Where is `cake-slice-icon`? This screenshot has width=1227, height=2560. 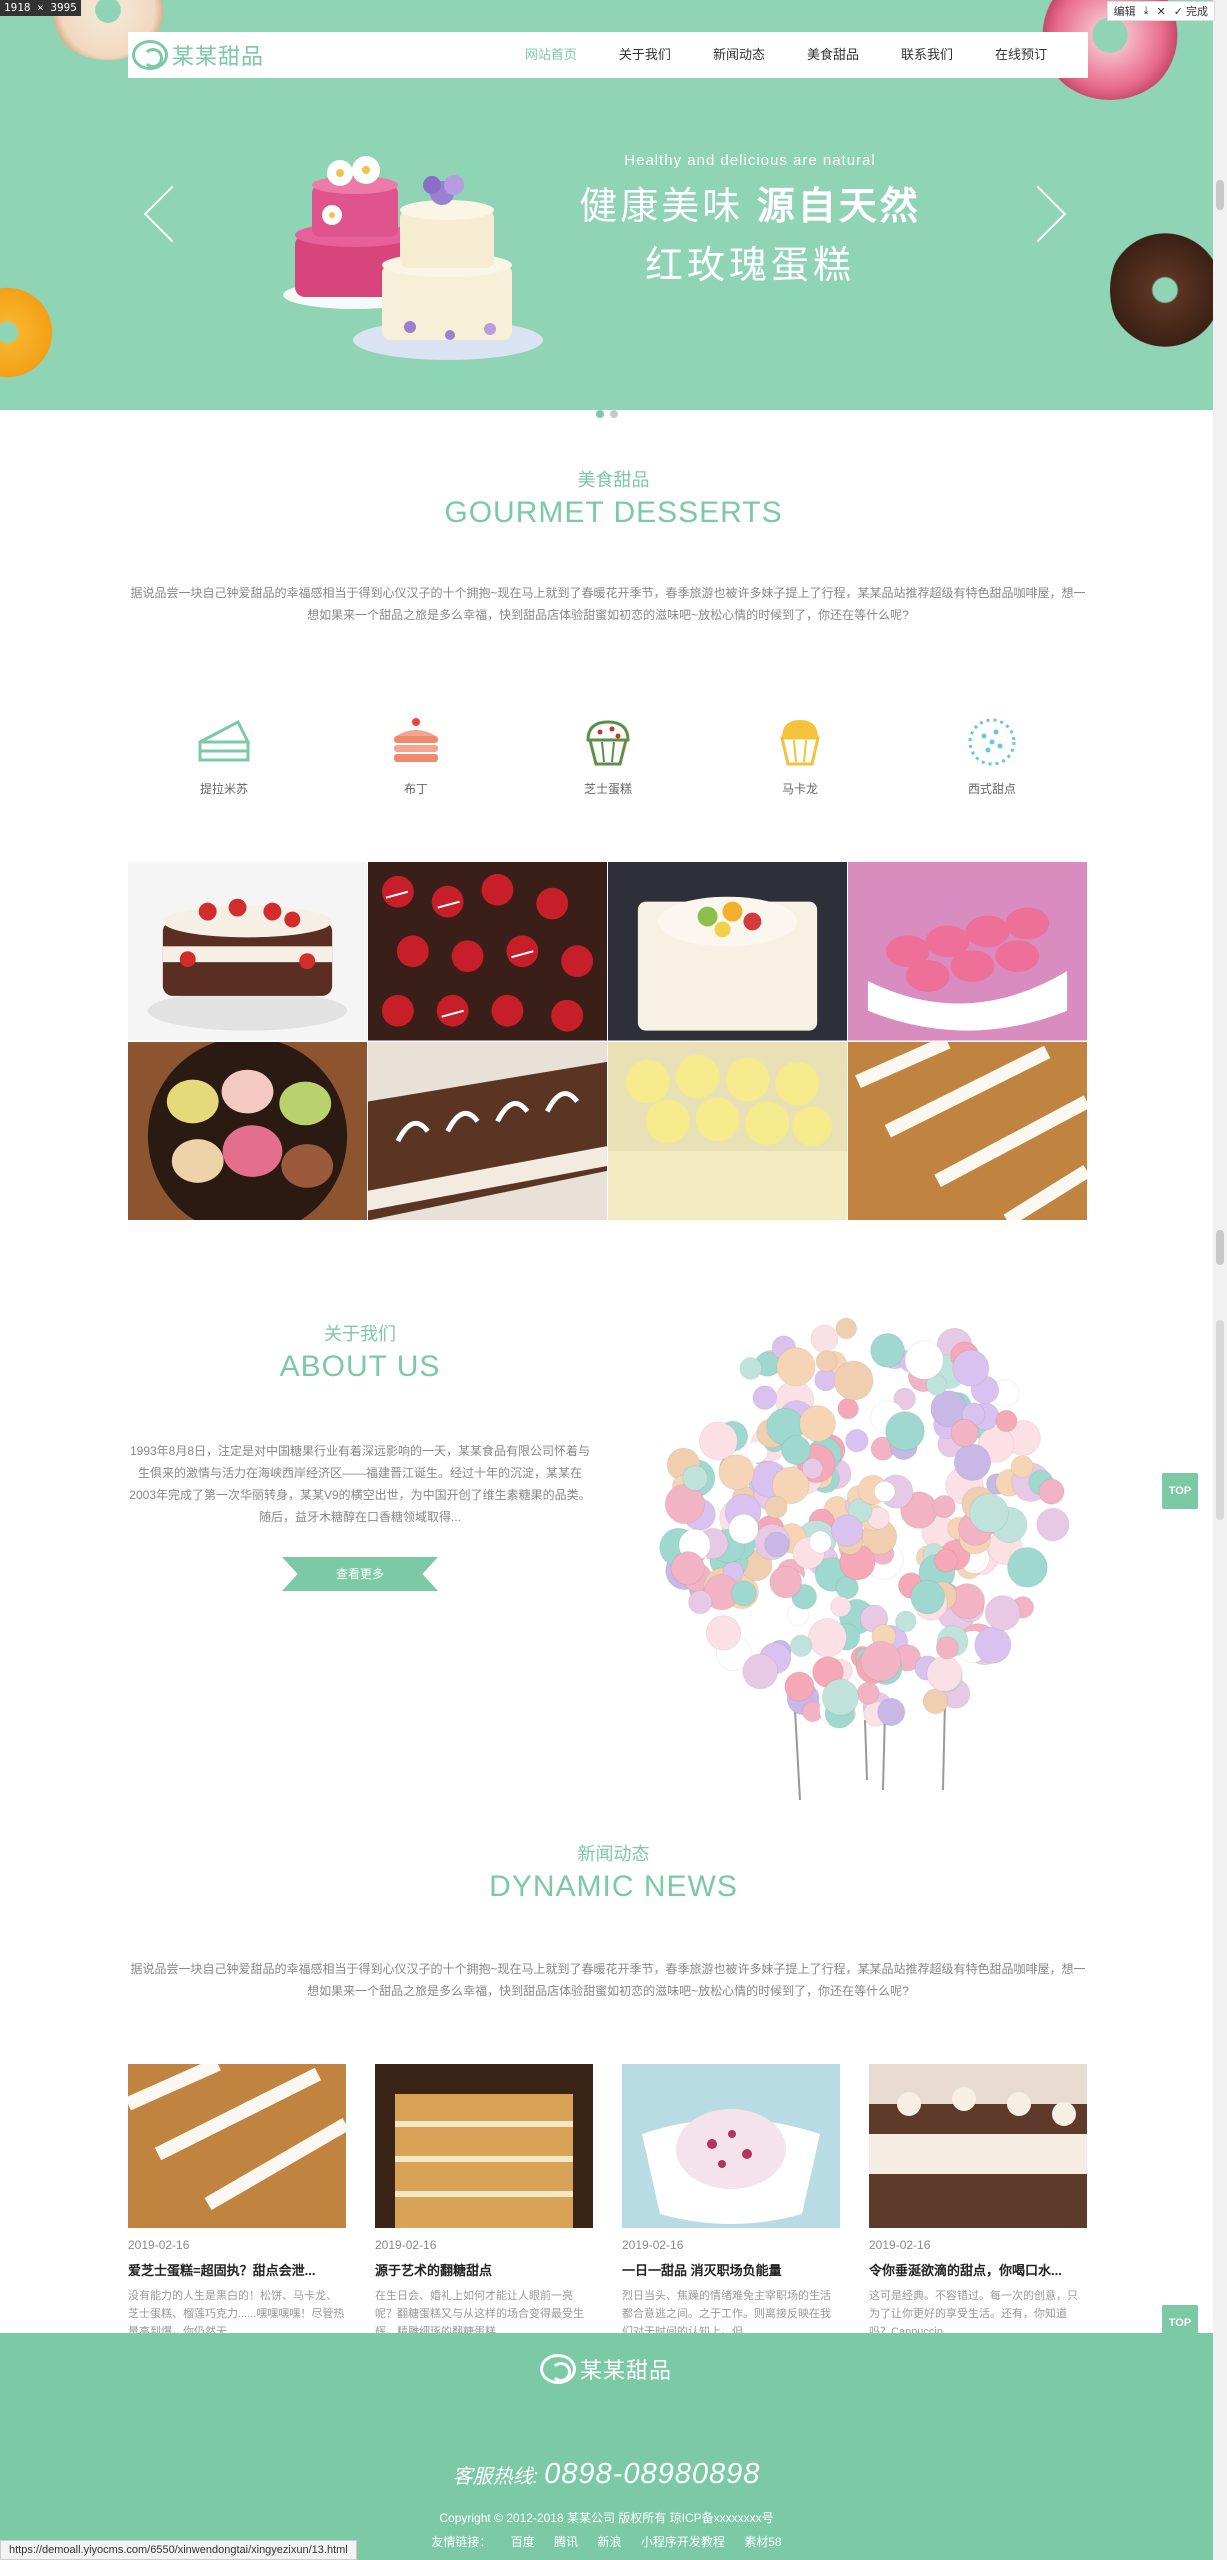 cake-slice-icon is located at coordinates (224, 740).